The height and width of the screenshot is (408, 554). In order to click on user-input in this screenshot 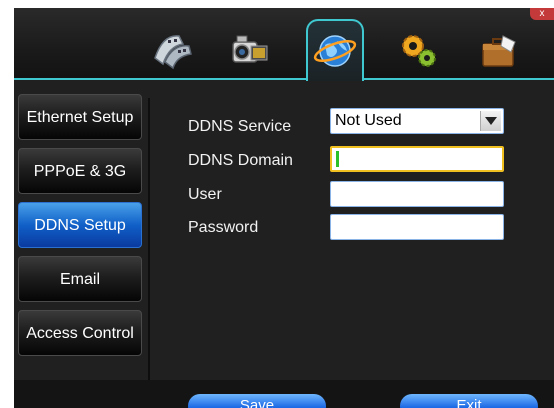, I will do `click(417, 194)`.